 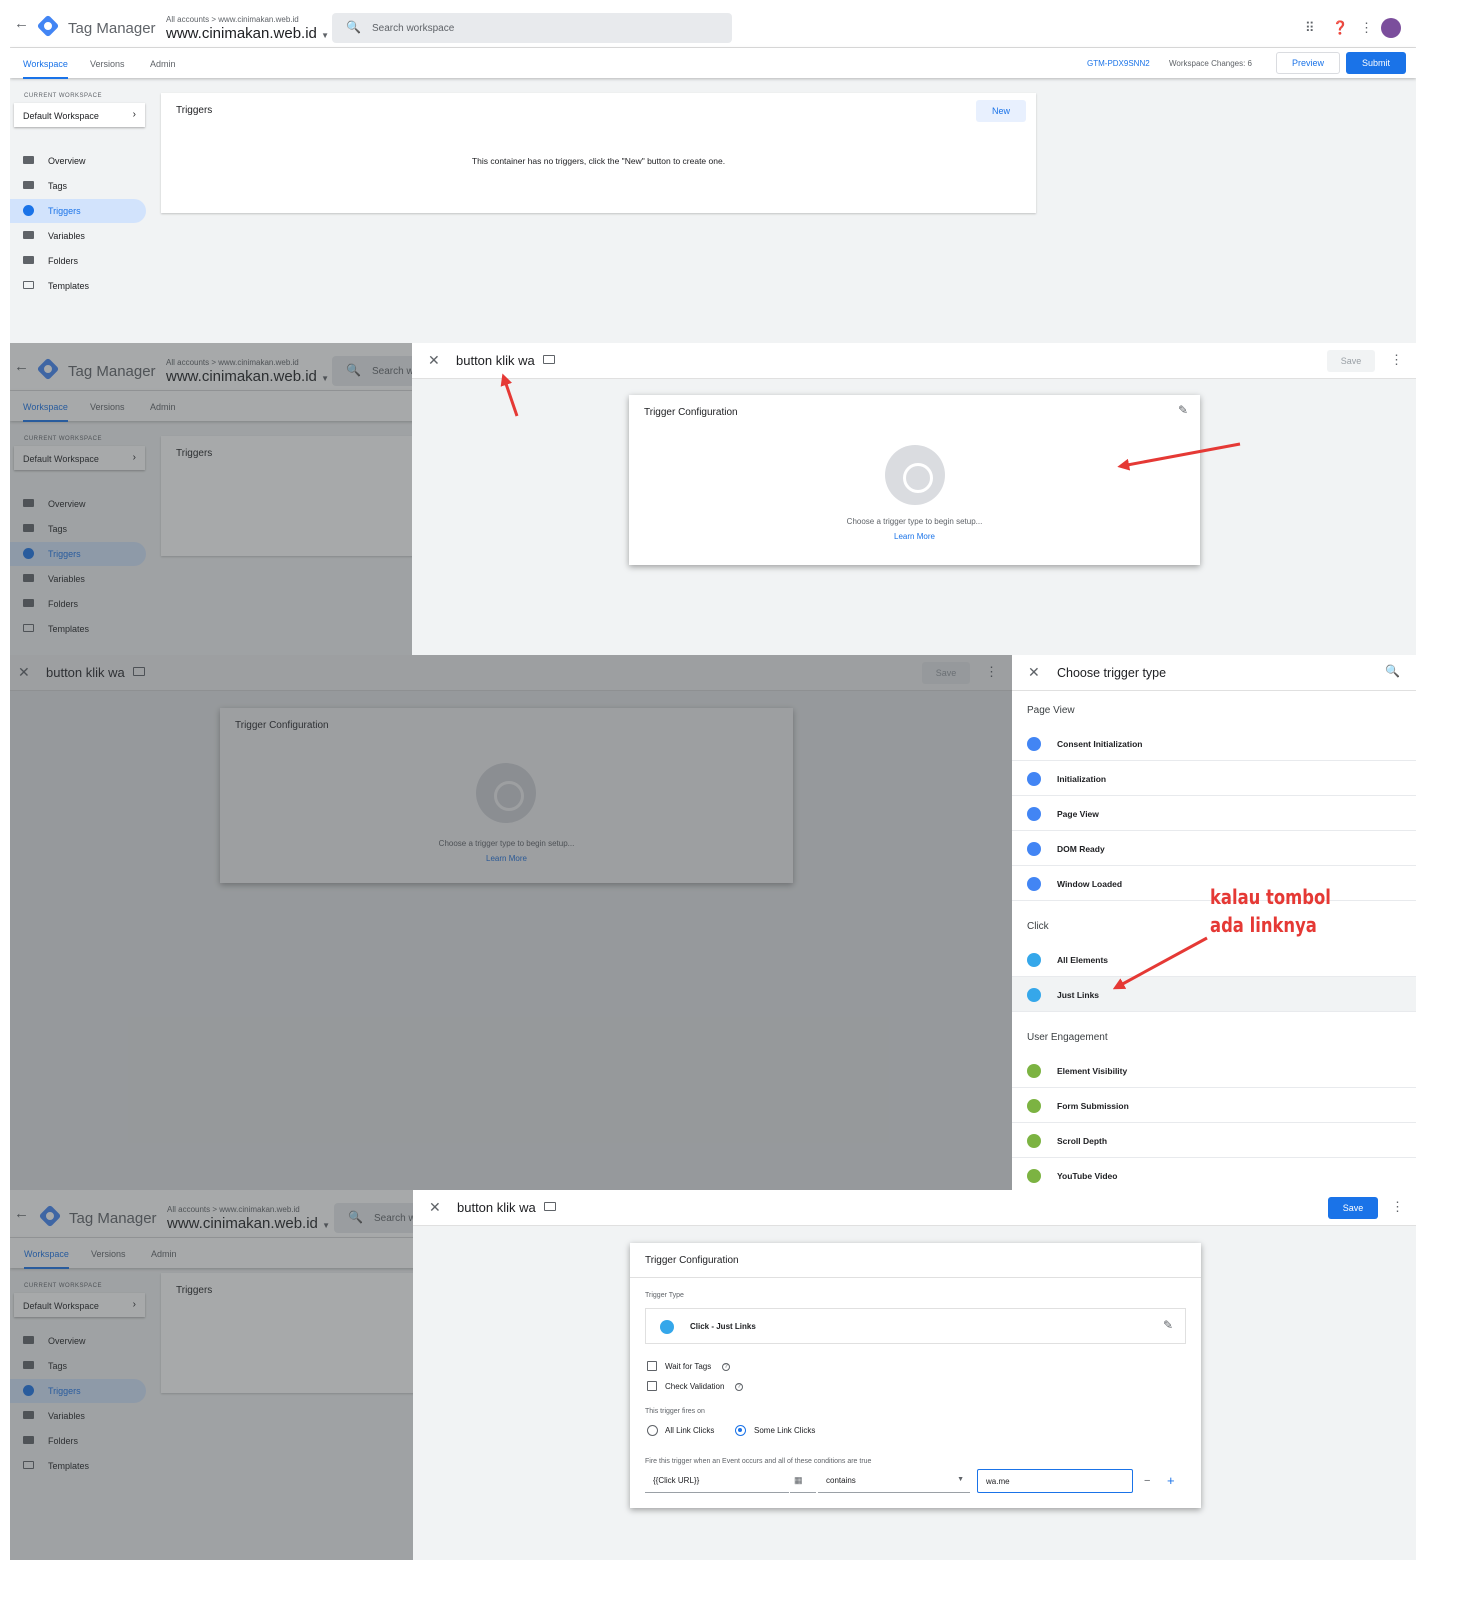 What do you see at coordinates (740, 1430) in the screenshot?
I see `some-link-clicks-radio` at bounding box center [740, 1430].